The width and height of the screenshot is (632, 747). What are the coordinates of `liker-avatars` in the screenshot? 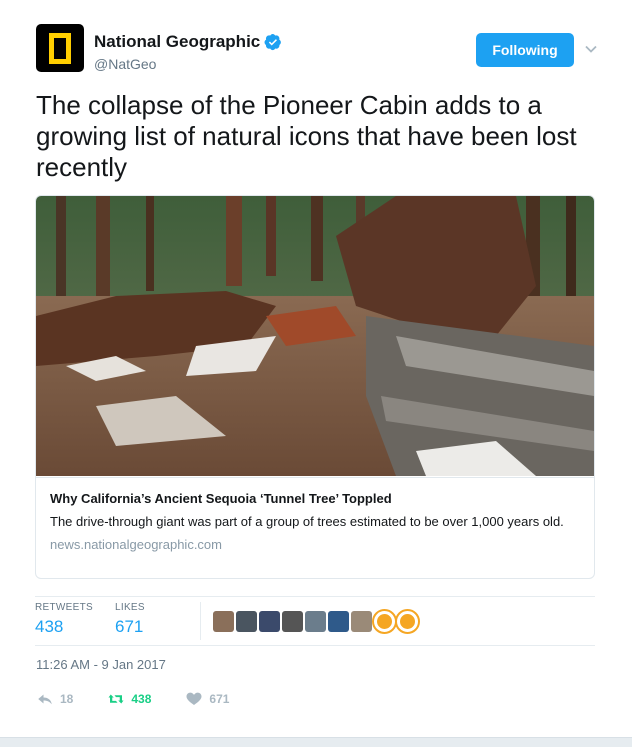 It's located at (310, 621).